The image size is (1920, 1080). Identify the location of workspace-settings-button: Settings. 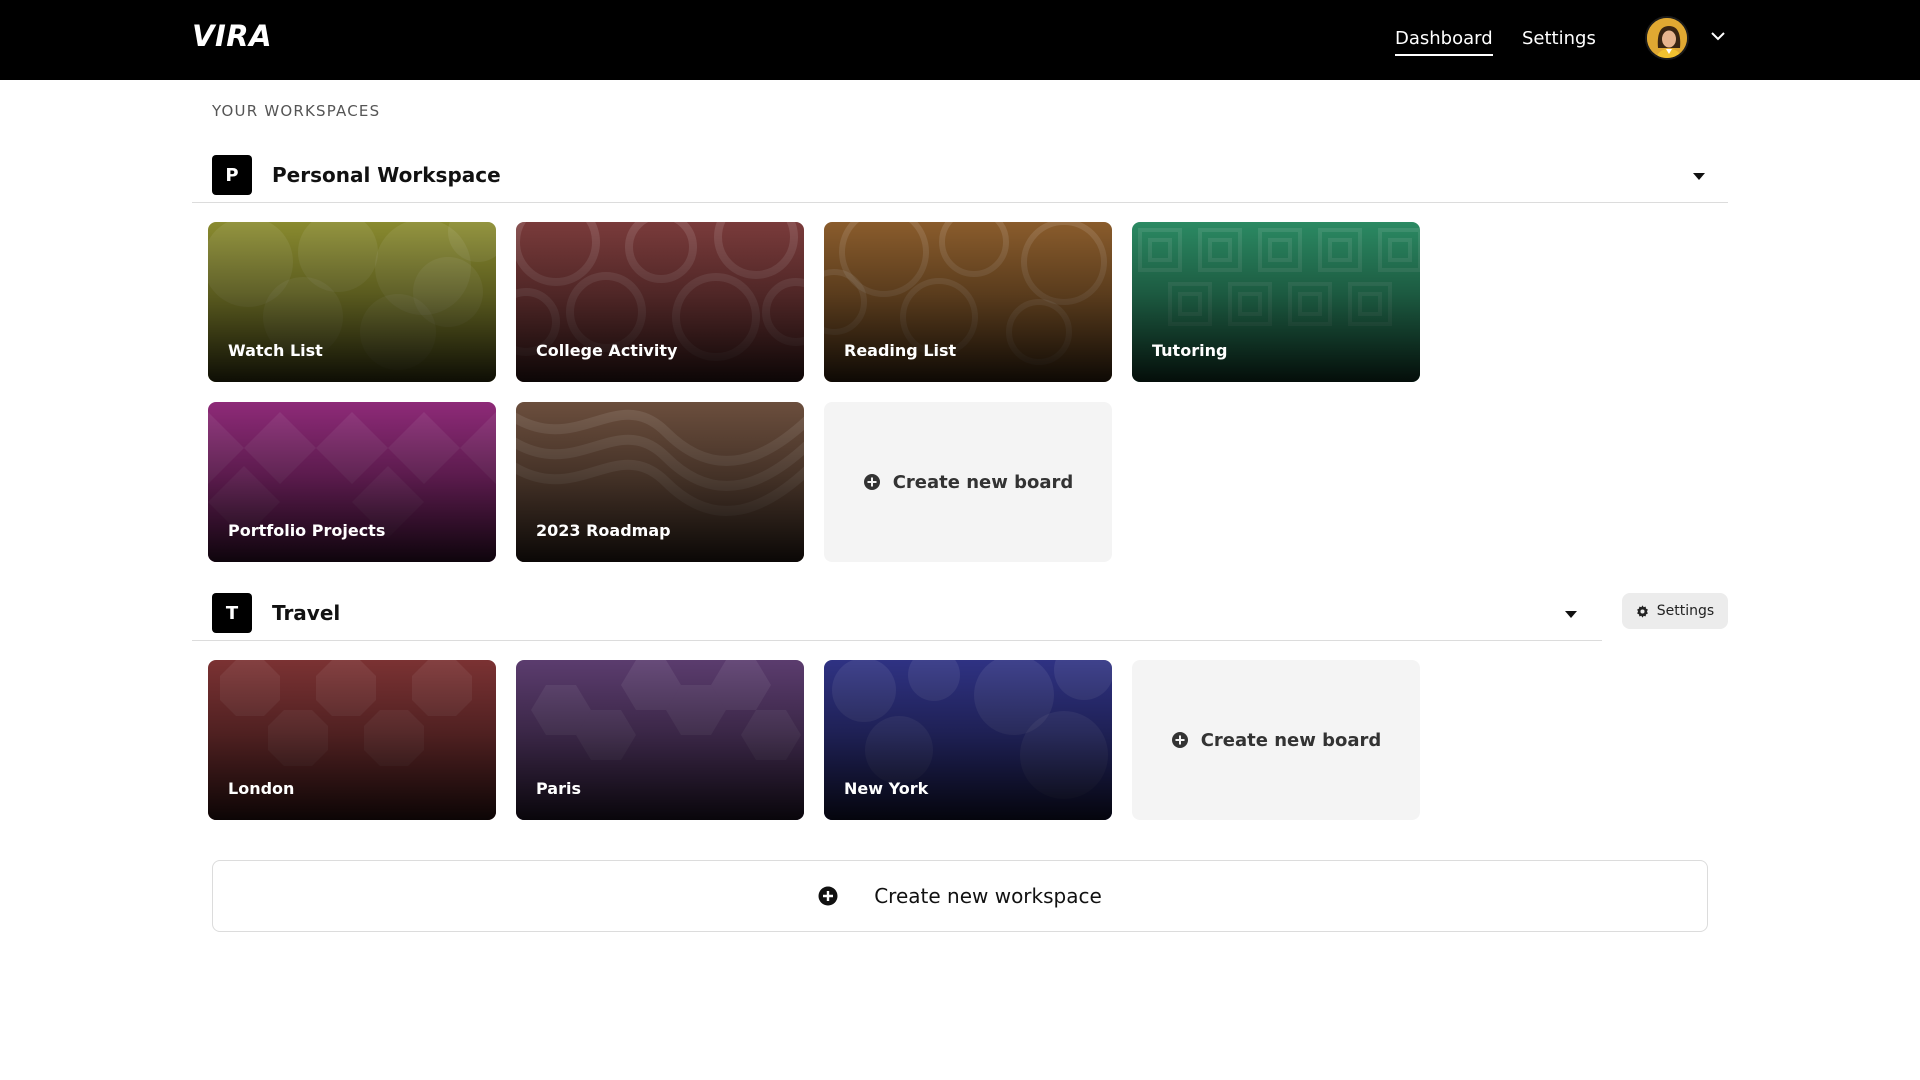
(1675, 611).